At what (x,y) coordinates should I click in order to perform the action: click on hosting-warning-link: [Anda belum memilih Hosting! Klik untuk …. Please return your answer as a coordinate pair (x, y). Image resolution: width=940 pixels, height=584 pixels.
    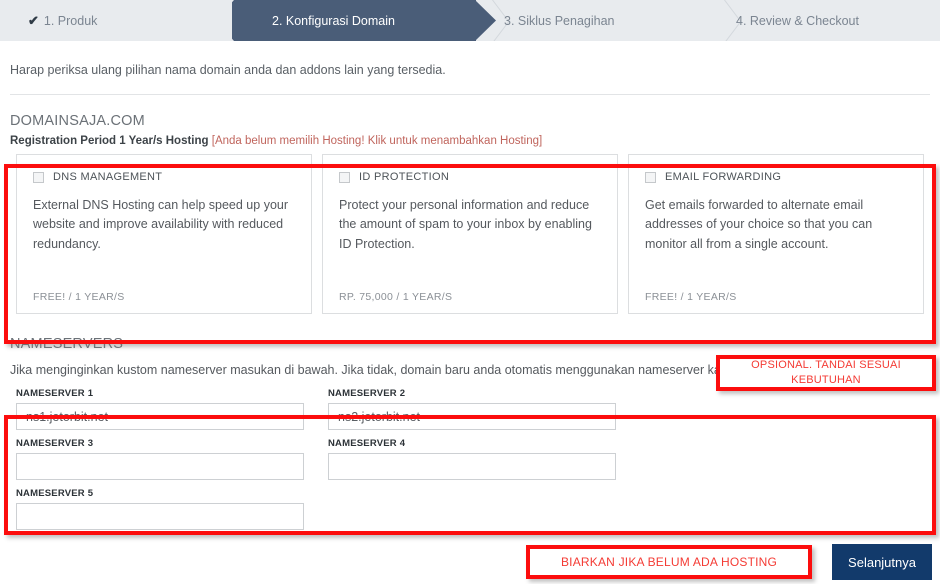
    Looking at the image, I should click on (377, 141).